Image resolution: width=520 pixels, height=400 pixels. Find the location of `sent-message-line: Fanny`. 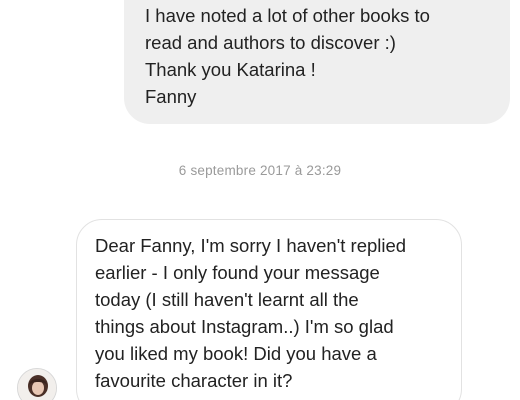

sent-message-line: Fanny is located at coordinates (171, 96).